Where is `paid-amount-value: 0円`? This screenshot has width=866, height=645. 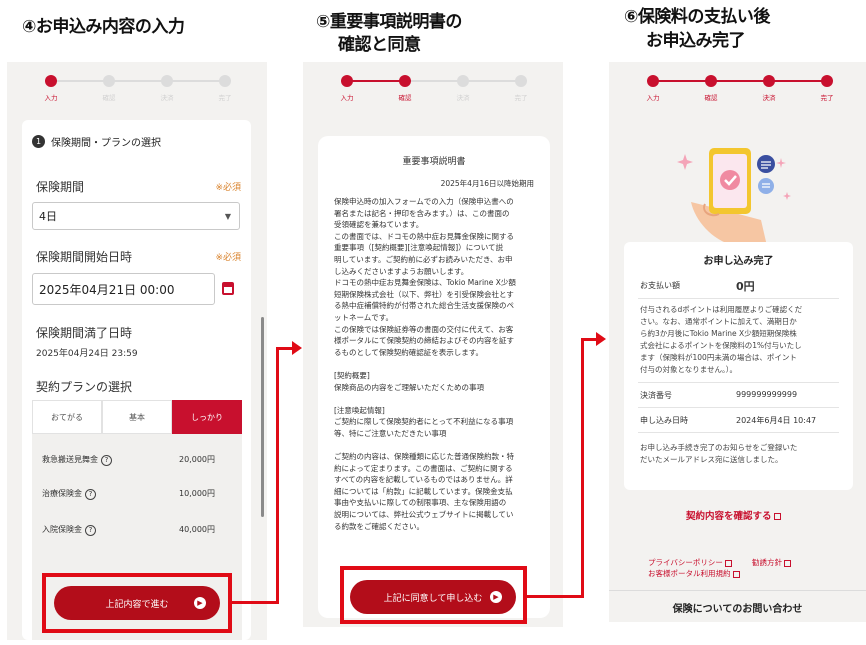
paid-amount-value: 0円 is located at coordinates (745, 286).